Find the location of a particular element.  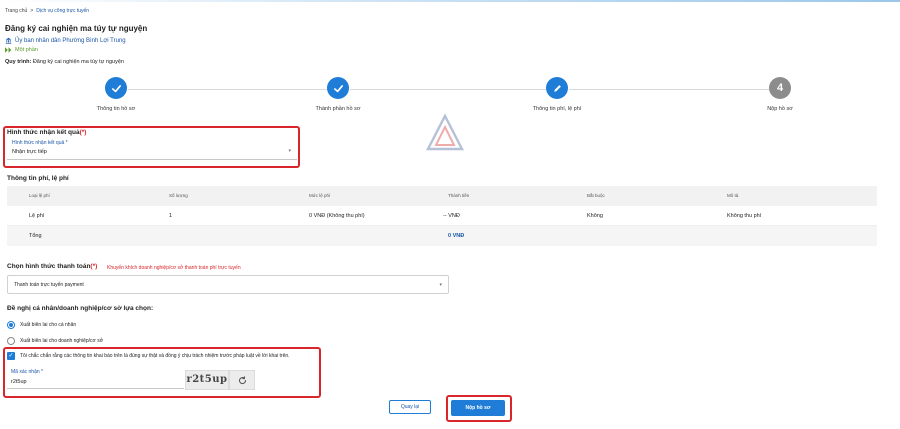

captcha-input: Mã xác nhận * r2t5up is located at coordinates (95, 378).